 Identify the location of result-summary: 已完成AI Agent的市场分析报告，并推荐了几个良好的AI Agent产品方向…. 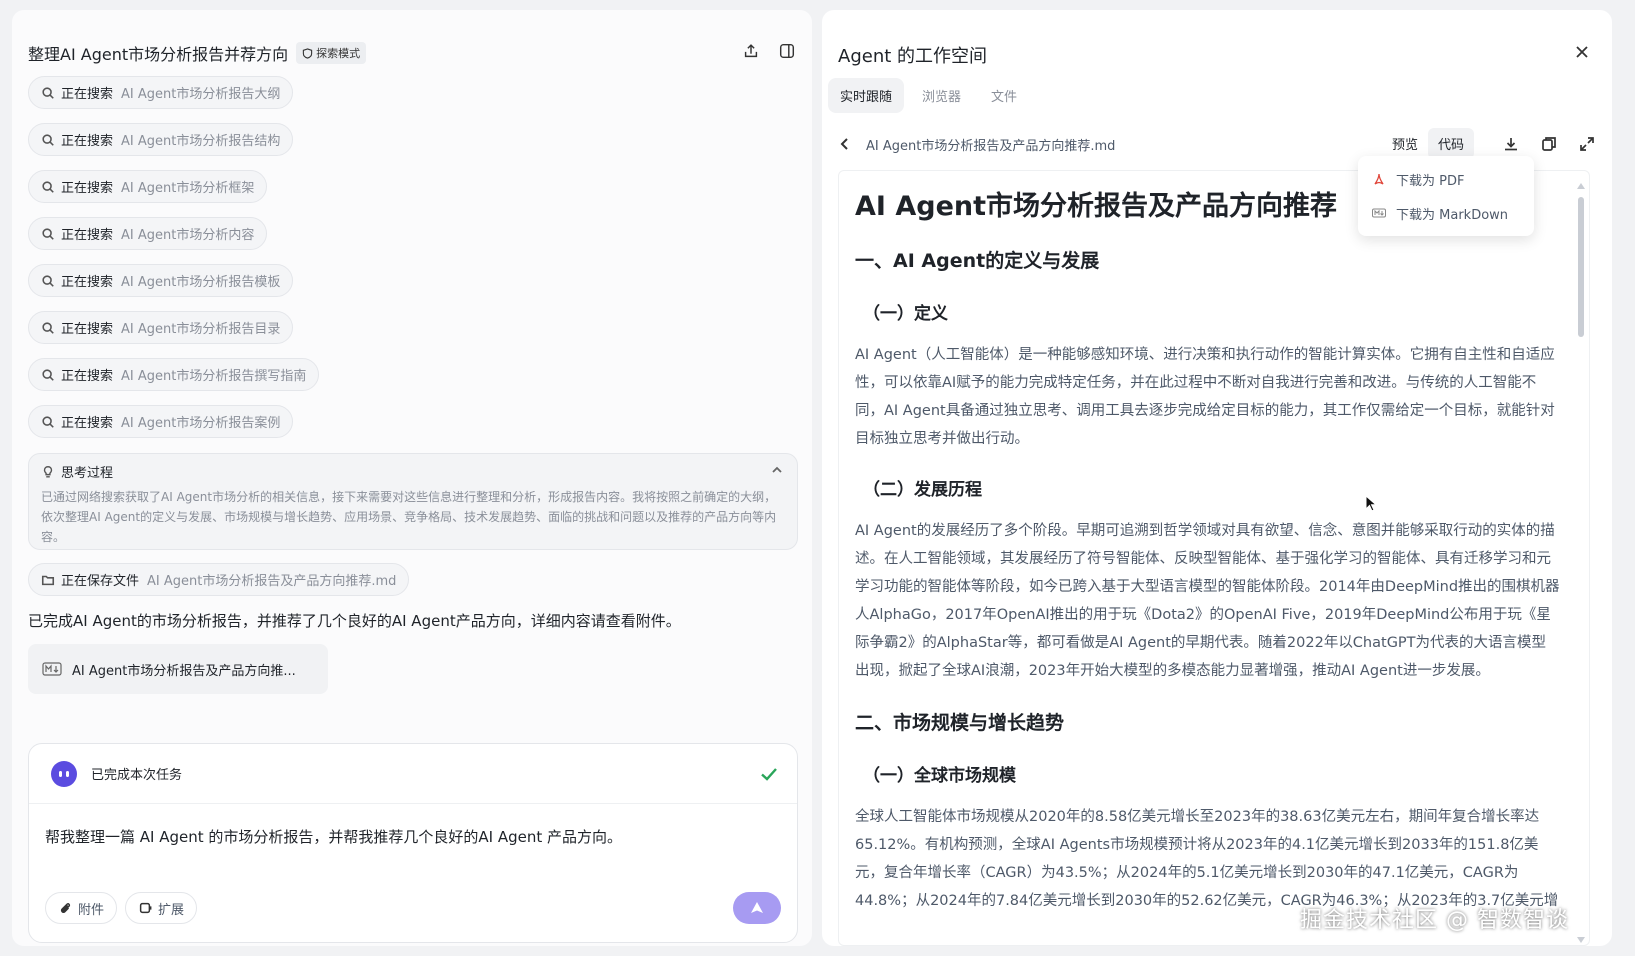
(354, 621).